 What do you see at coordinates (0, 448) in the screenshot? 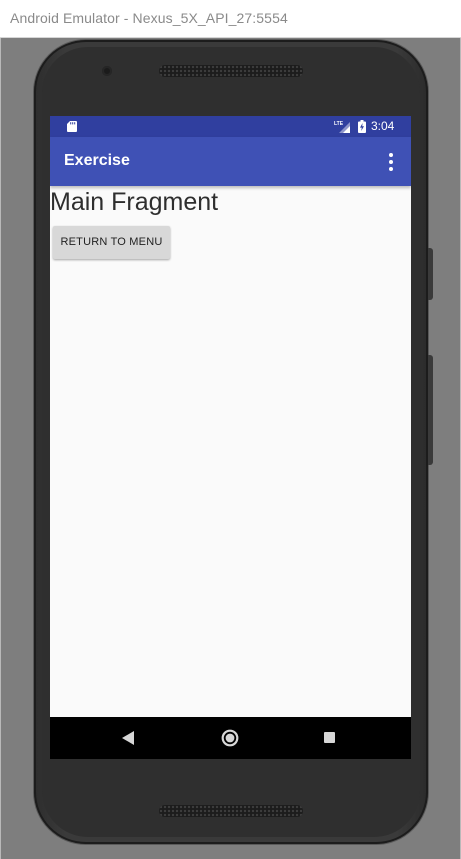
I see `window-border-left` at bounding box center [0, 448].